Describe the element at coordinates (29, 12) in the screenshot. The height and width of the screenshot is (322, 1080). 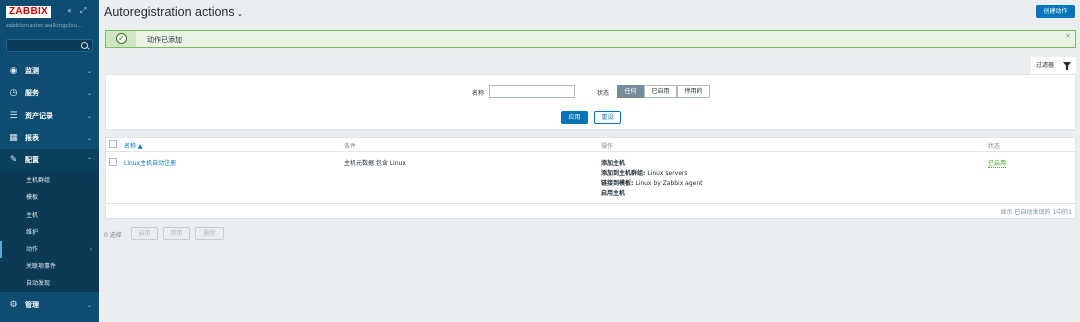
I see `zabbix-logo: ZABBIX` at that location.